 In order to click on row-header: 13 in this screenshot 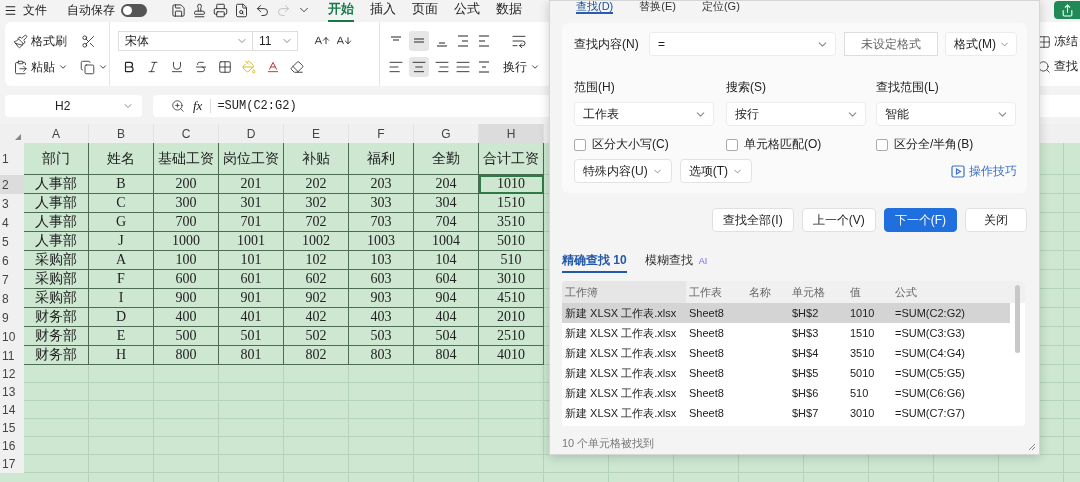, I will do `click(12, 392)`.